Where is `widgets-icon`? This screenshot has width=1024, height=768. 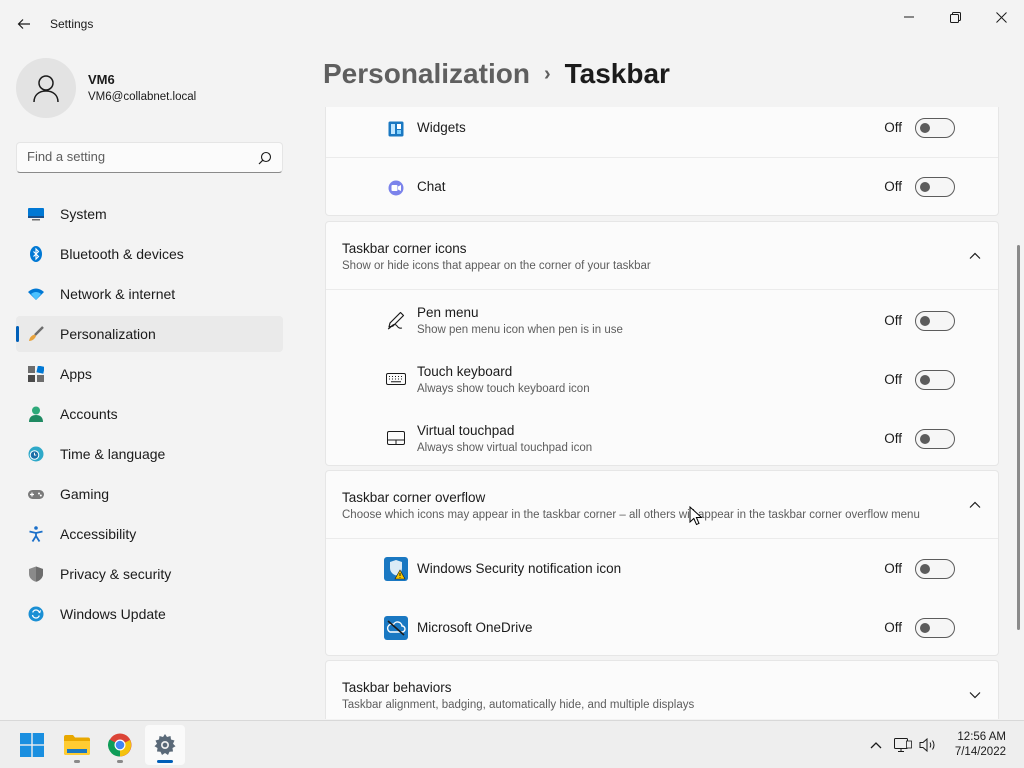 widgets-icon is located at coordinates (396, 129).